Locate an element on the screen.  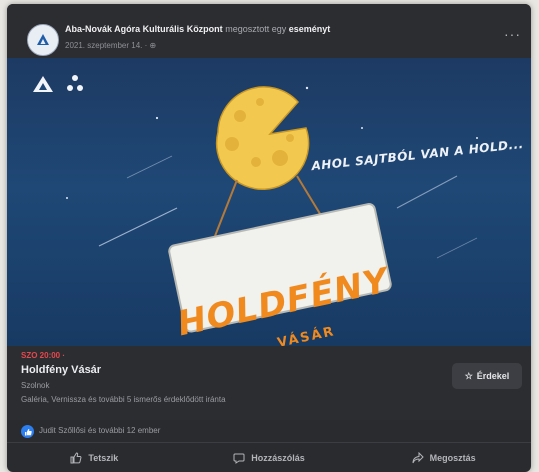
reactions-bar: Judit Szőllősi és további 12 ember is located at coordinates (269, 431).